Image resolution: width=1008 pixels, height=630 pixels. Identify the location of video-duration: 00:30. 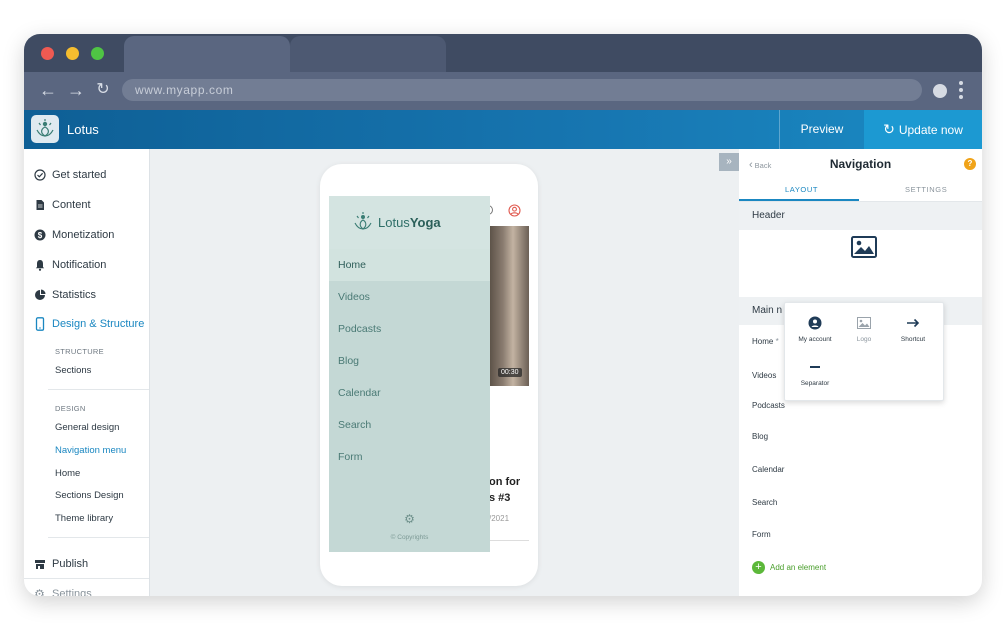
(510, 372).